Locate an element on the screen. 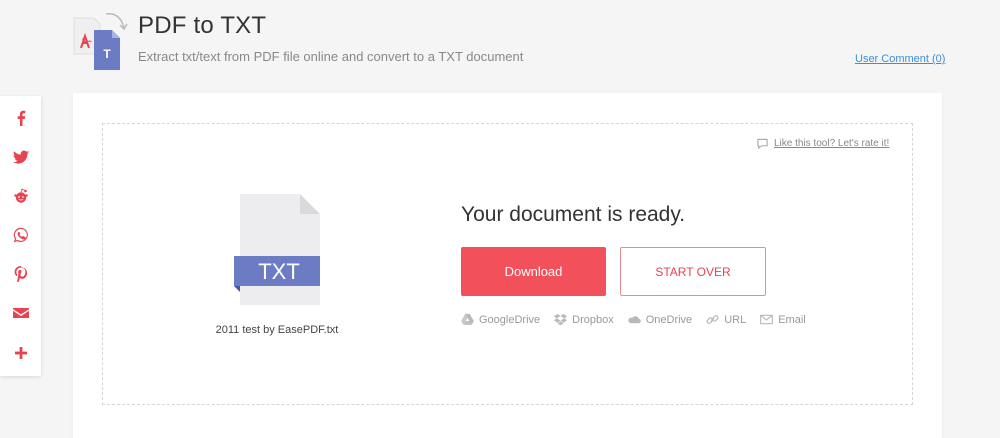 The height and width of the screenshot is (438, 1000). save-to-dropbox: Dropbox is located at coordinates (584, 319).